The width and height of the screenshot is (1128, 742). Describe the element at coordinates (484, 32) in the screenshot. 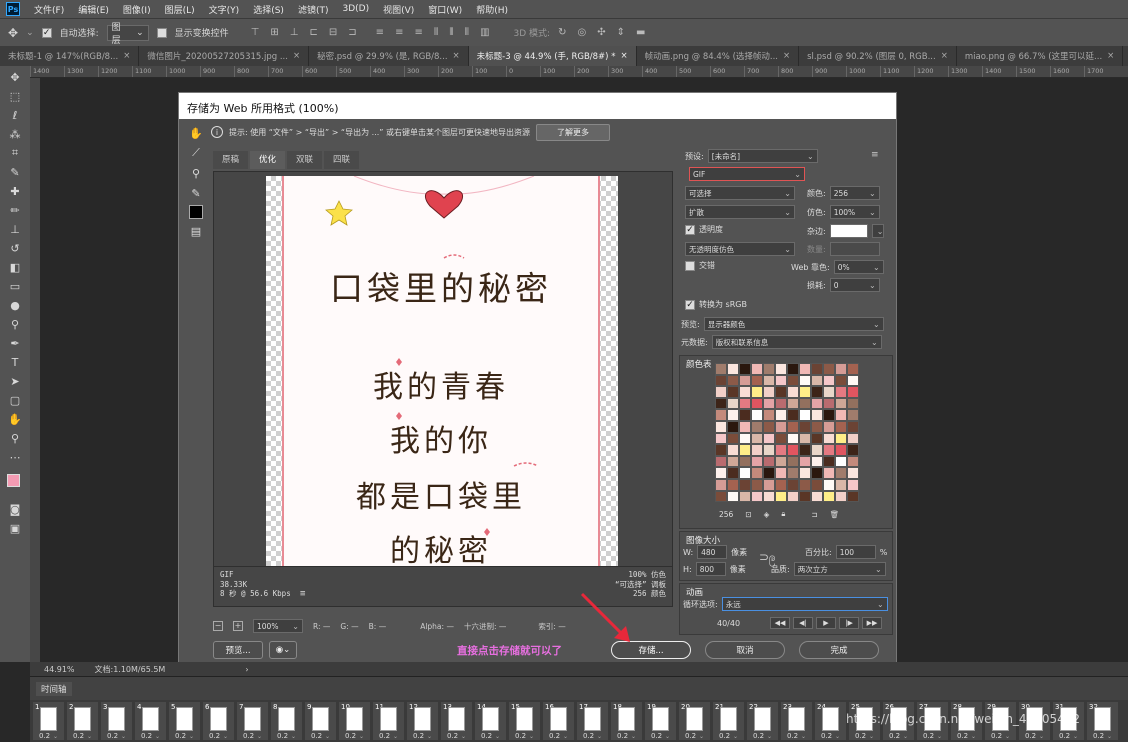

I see `auto-align-icon: ▥` at that location.